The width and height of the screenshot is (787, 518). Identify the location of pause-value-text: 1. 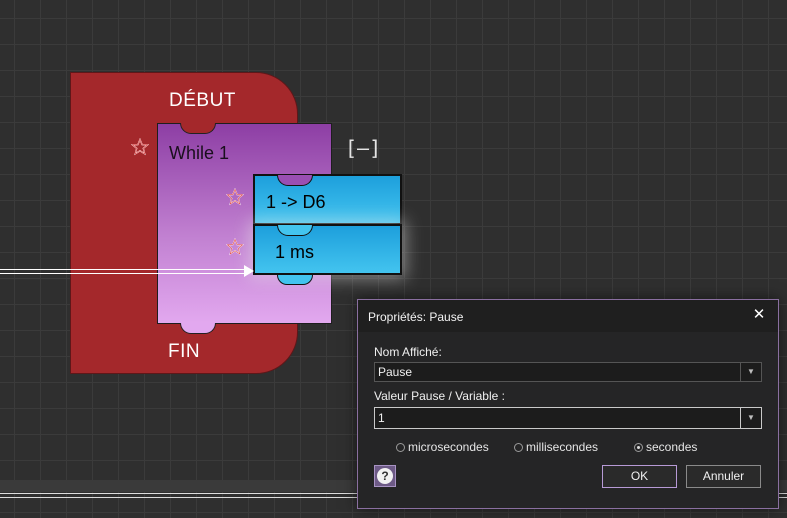
(381, 418).